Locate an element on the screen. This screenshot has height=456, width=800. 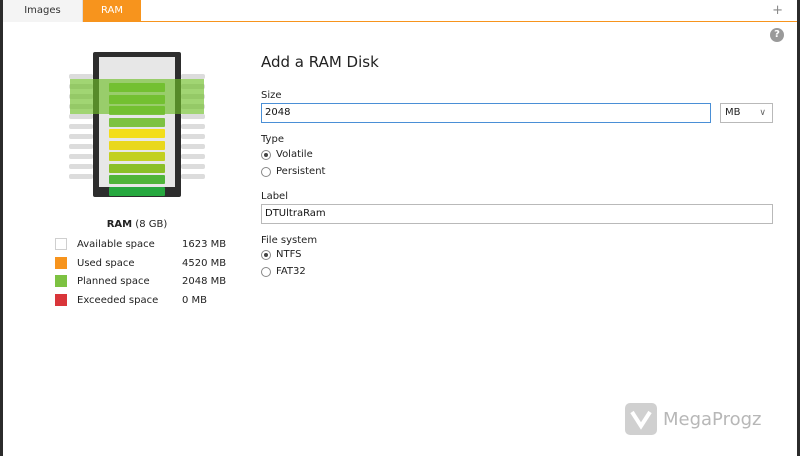
ram-title-bold: RAM is located at coordinates (119, 224).